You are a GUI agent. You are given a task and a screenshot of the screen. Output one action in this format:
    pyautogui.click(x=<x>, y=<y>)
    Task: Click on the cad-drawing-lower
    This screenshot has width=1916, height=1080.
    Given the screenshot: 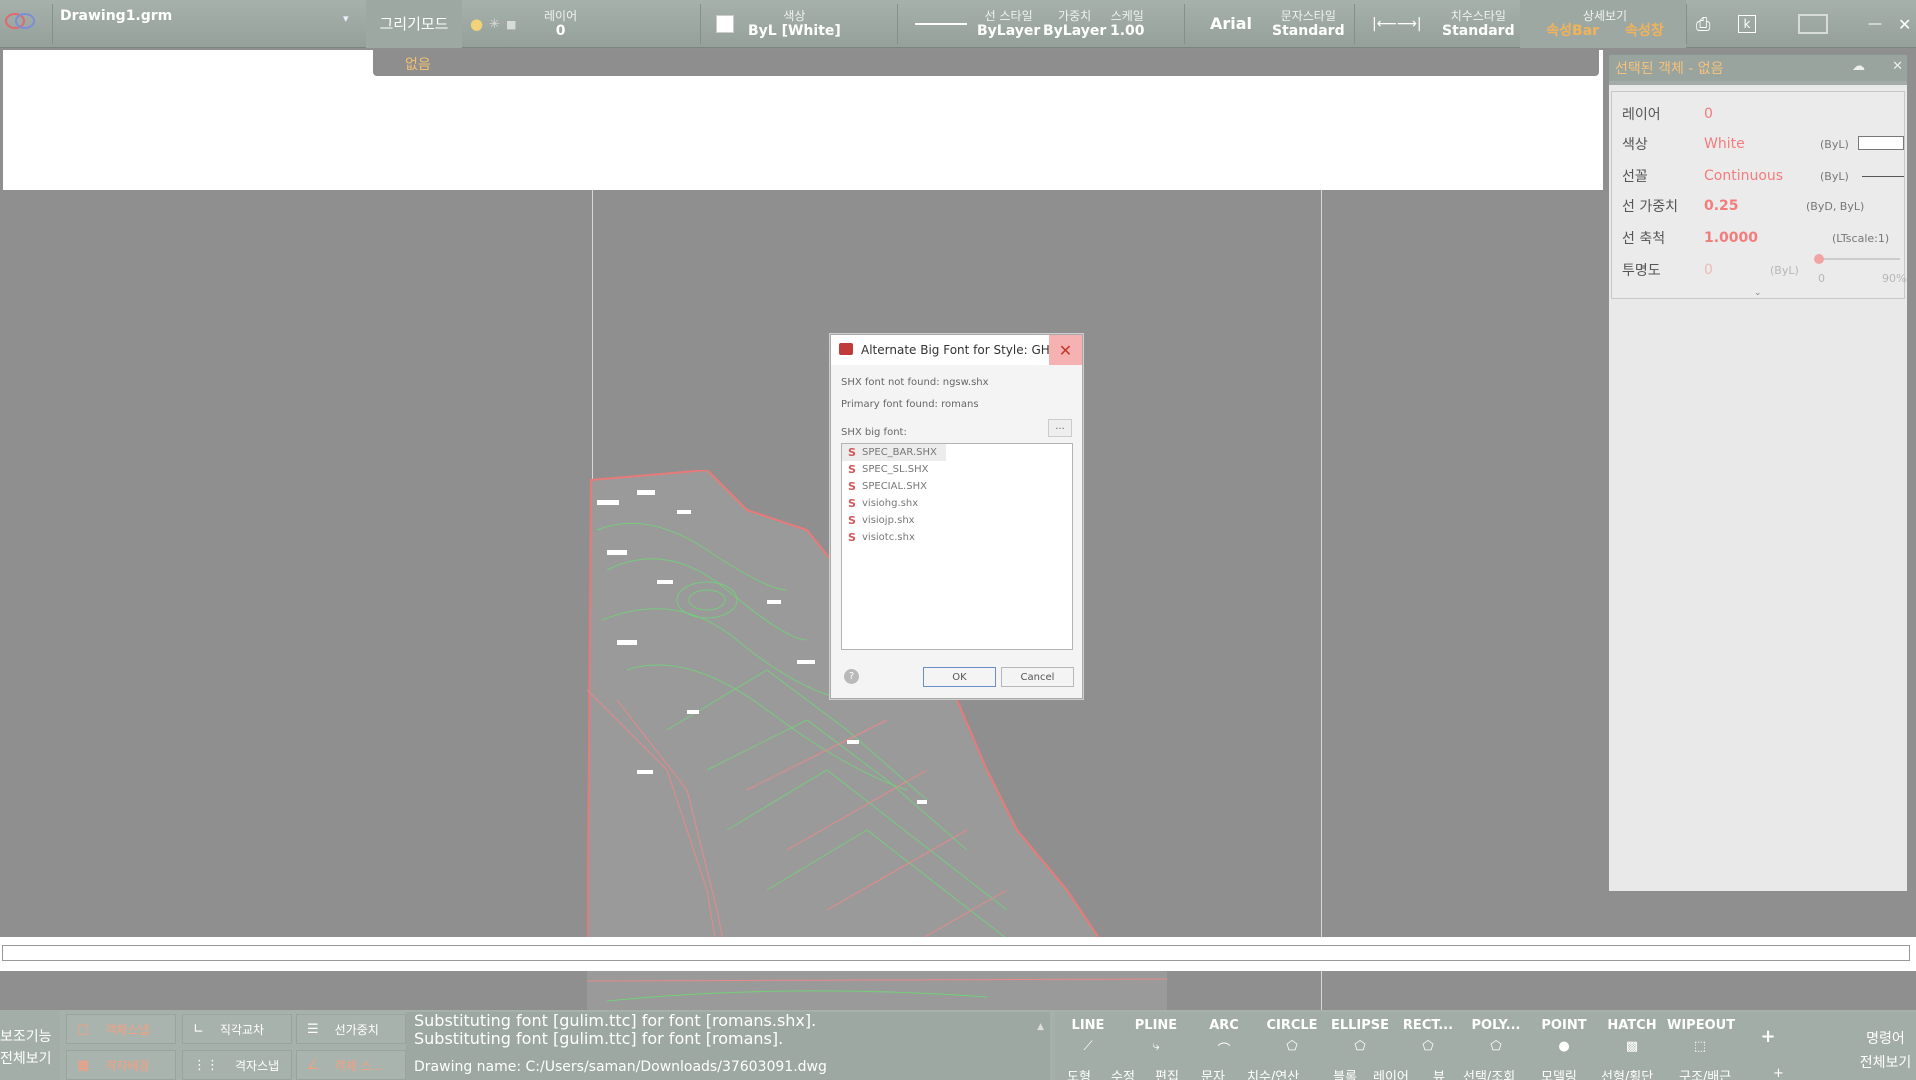 What is the action you would take?
    pyautogui.click(x=877, y=990)
    